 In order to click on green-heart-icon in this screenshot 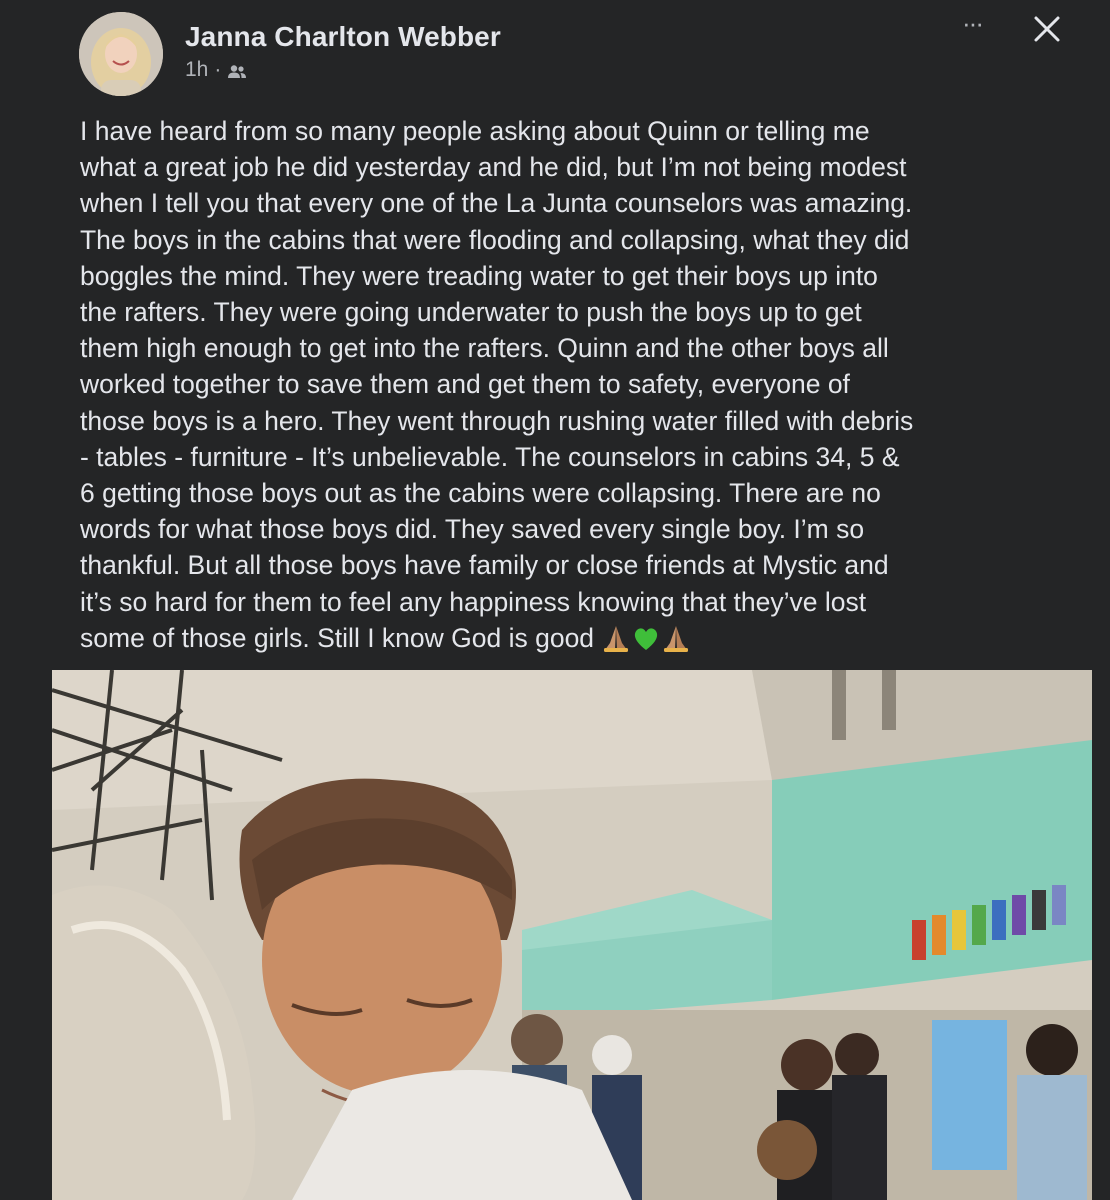, I will do `click(646, 642)`.